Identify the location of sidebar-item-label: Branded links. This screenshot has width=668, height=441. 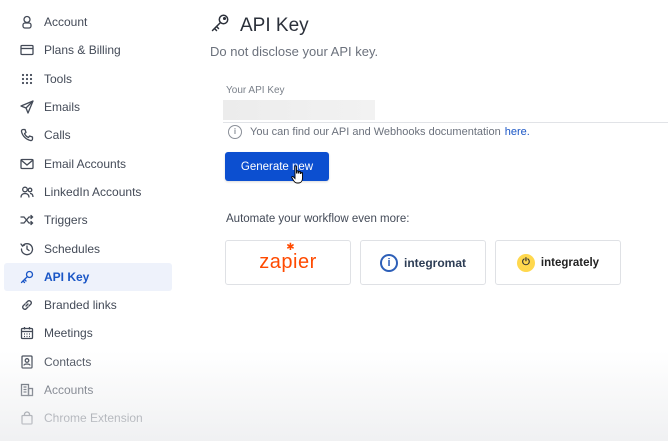
(80, 305).